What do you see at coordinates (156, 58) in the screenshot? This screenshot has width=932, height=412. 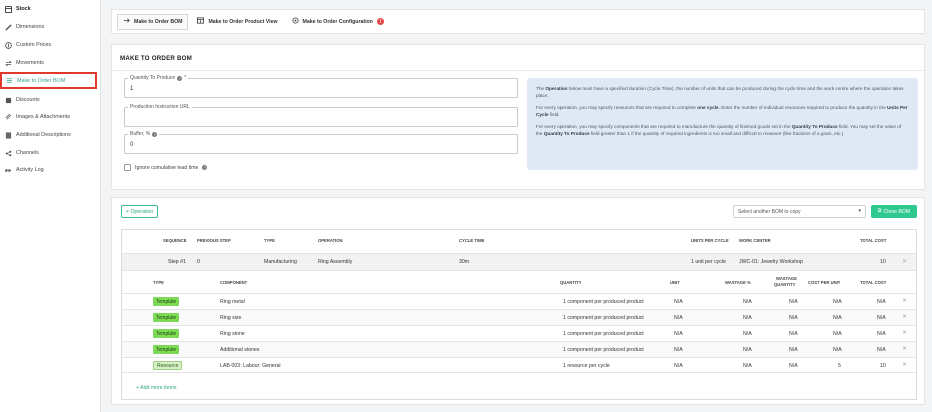 I see `page-title: MAKE TO ORDER BOM` at bounding box center [156, 58].